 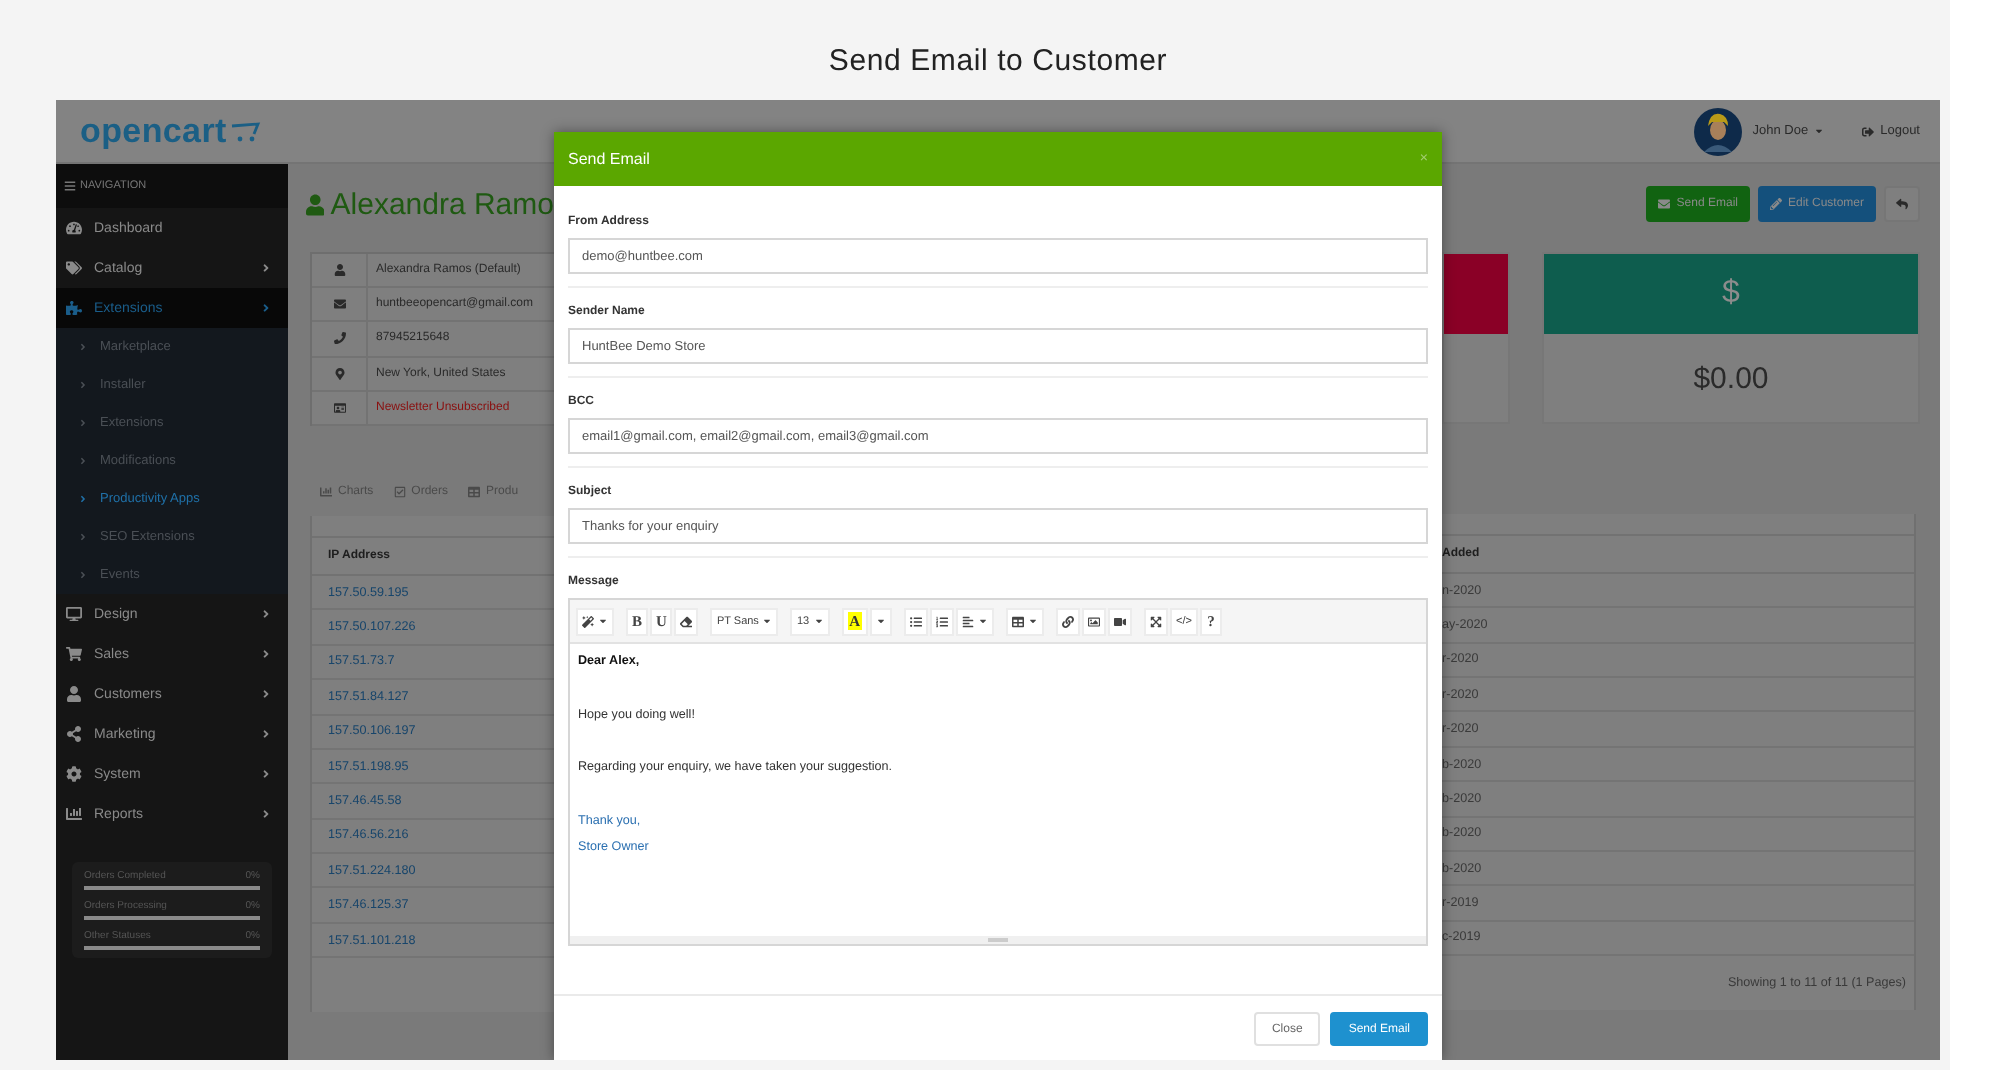 What do you see at coordinates (1067, 621) in the screenshot?
I see `link-icon` at bounding box center [1067, 621].